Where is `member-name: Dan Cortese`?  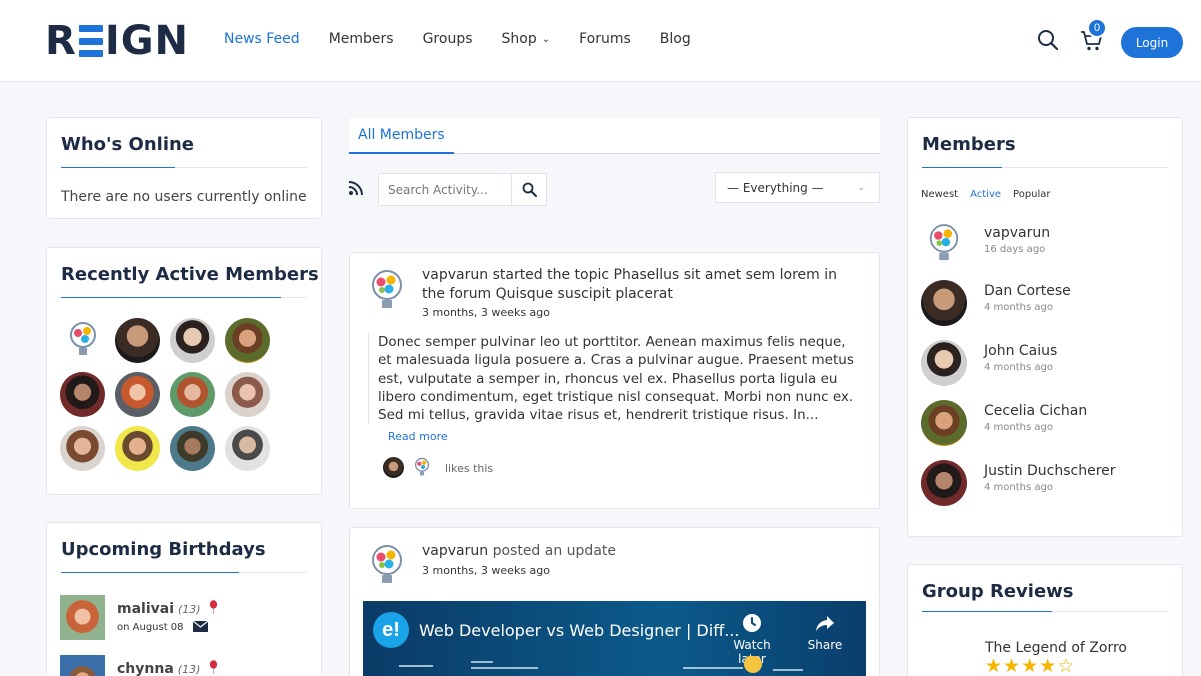
member-name: Dan Cortese is located at coordinates (1027, 291).